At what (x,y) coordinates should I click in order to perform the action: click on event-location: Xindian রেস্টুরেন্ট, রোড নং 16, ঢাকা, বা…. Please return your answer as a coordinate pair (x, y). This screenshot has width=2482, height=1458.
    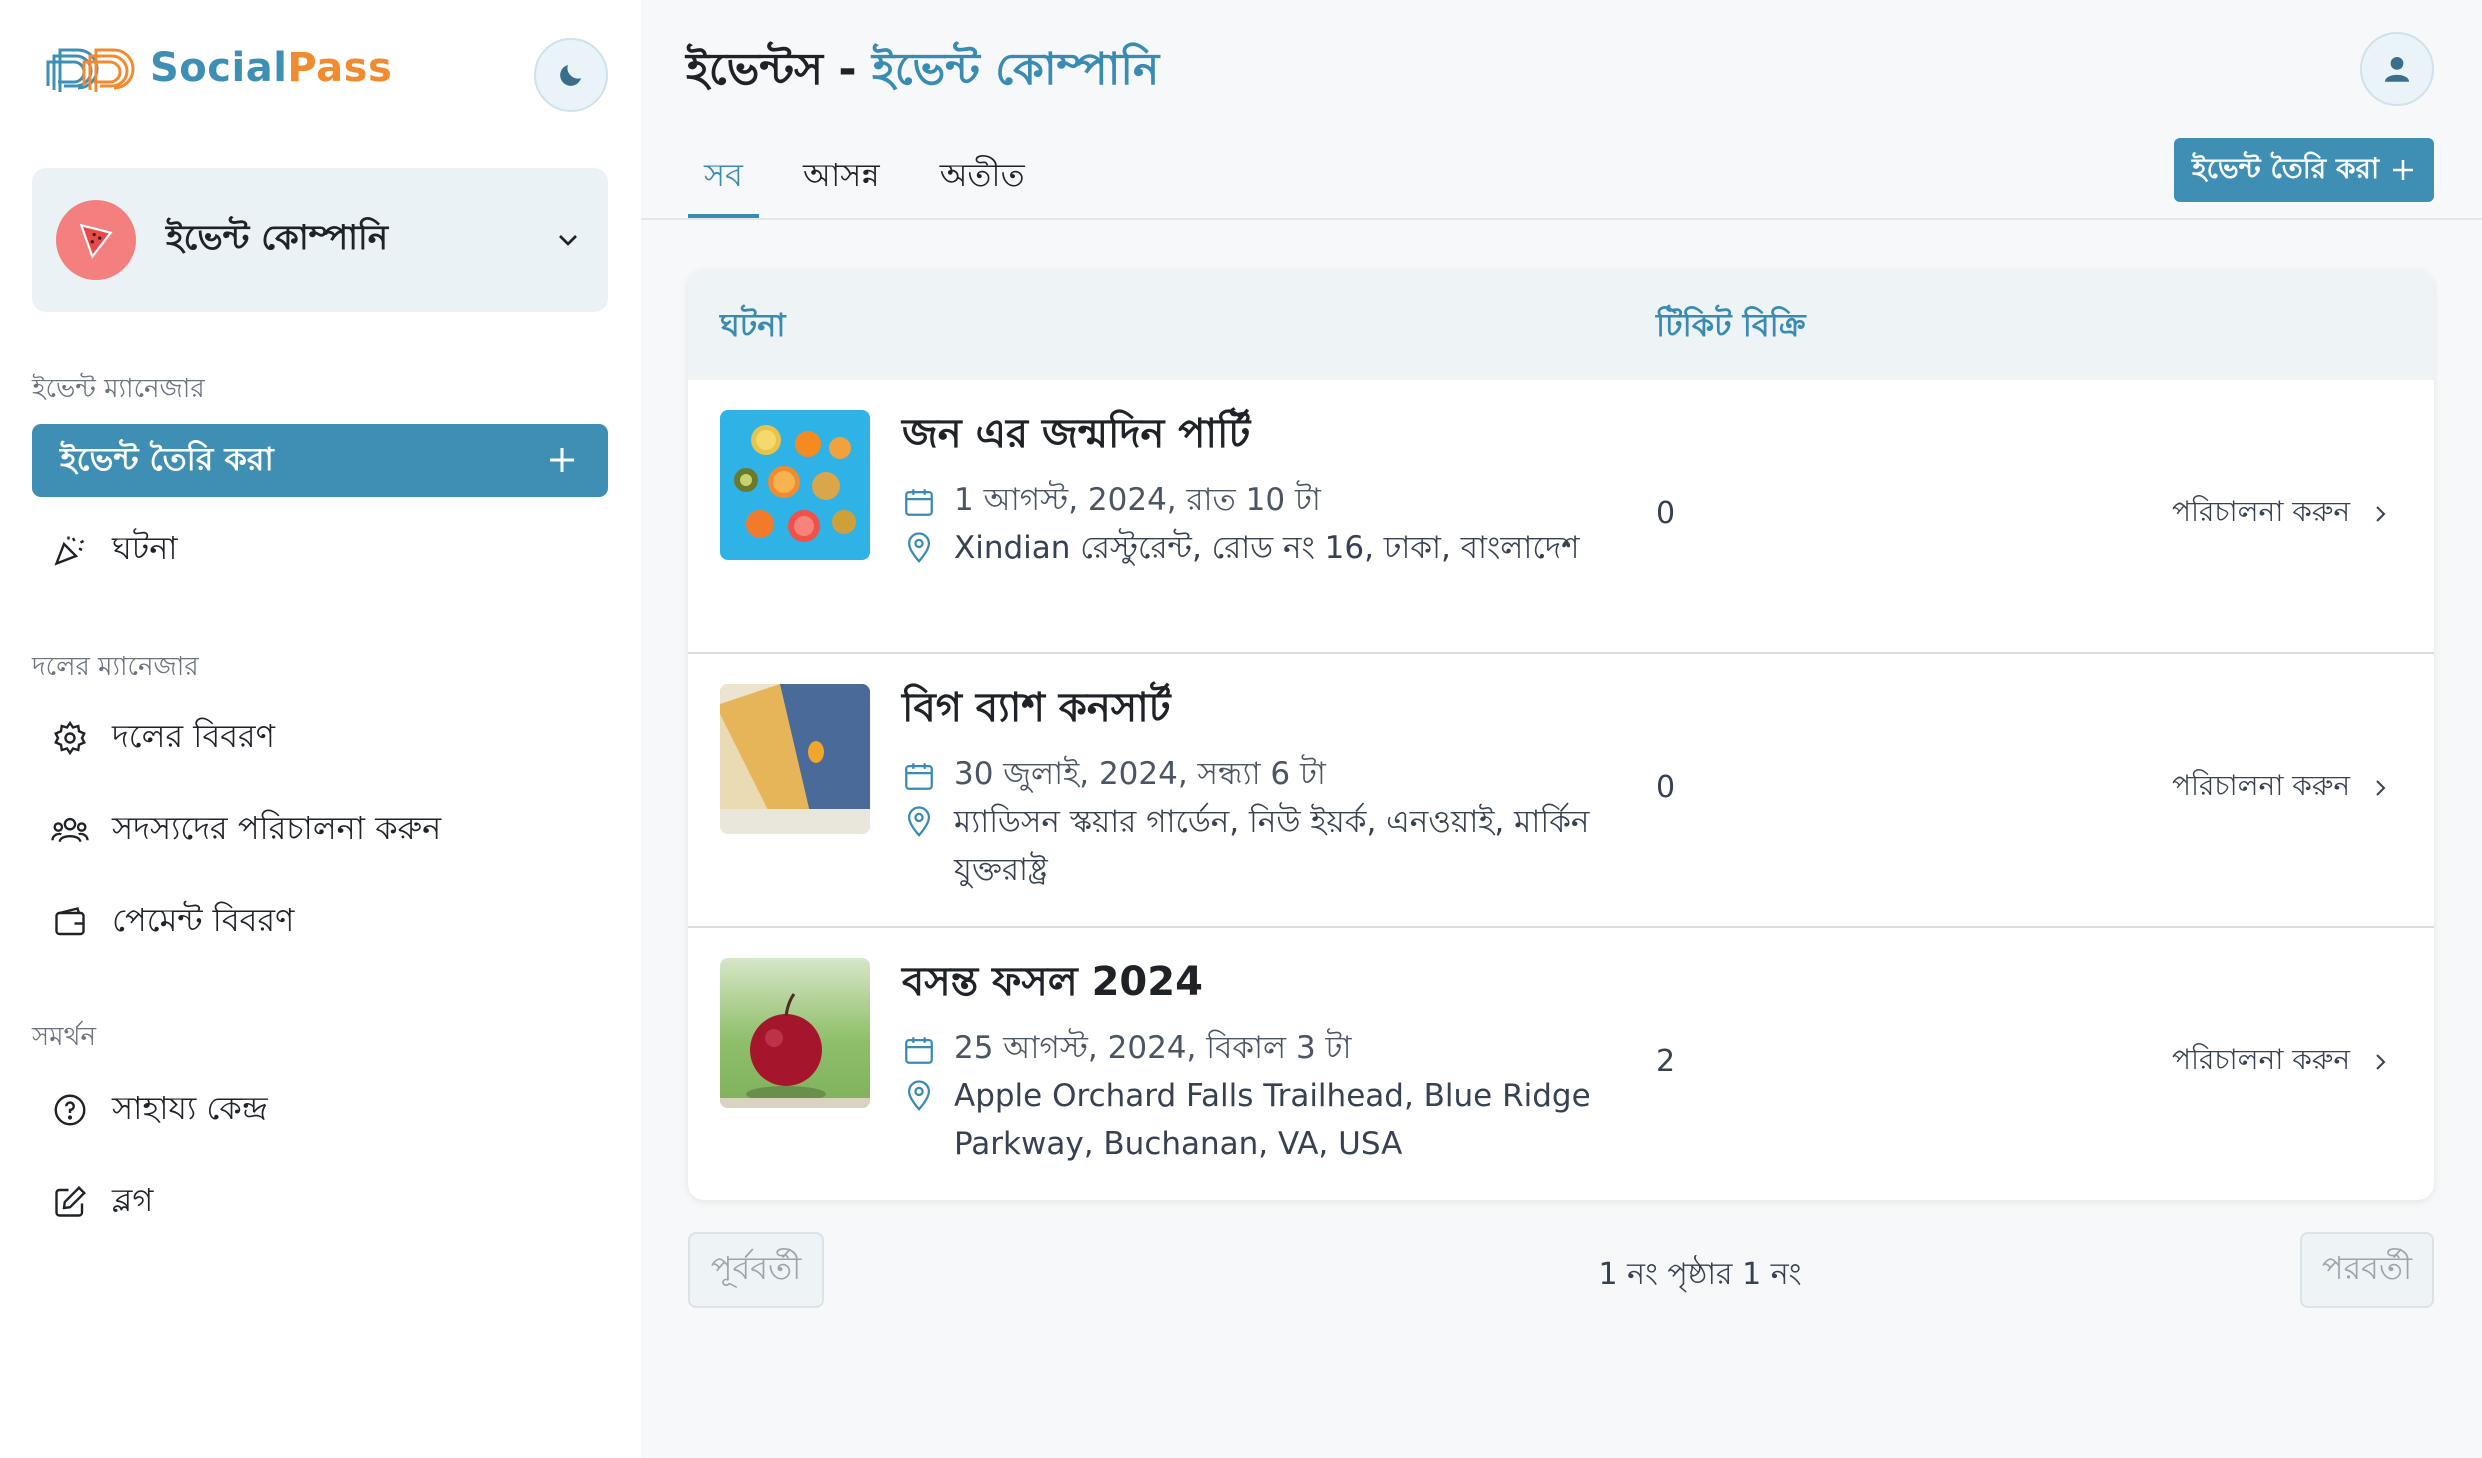
    Looking at the image, I should click on (1252, 548).